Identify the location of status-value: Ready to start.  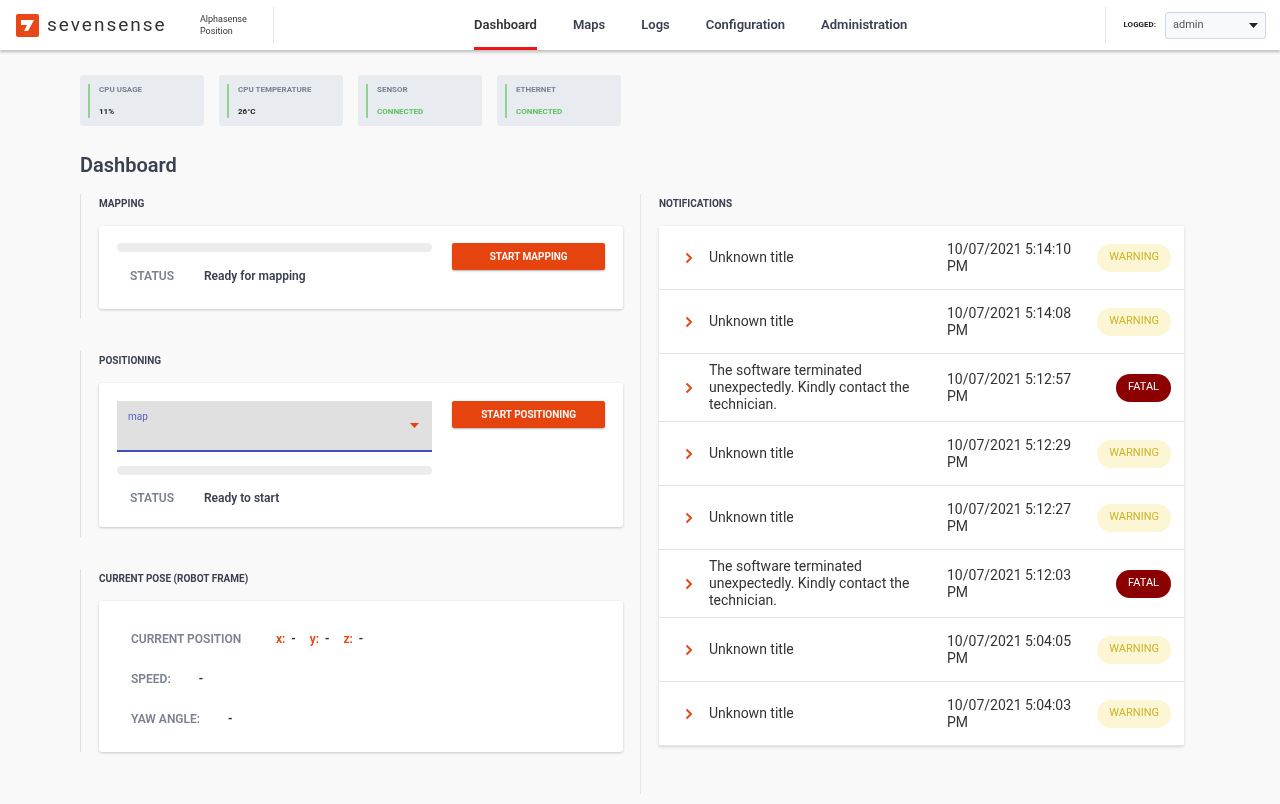
(242, 498).